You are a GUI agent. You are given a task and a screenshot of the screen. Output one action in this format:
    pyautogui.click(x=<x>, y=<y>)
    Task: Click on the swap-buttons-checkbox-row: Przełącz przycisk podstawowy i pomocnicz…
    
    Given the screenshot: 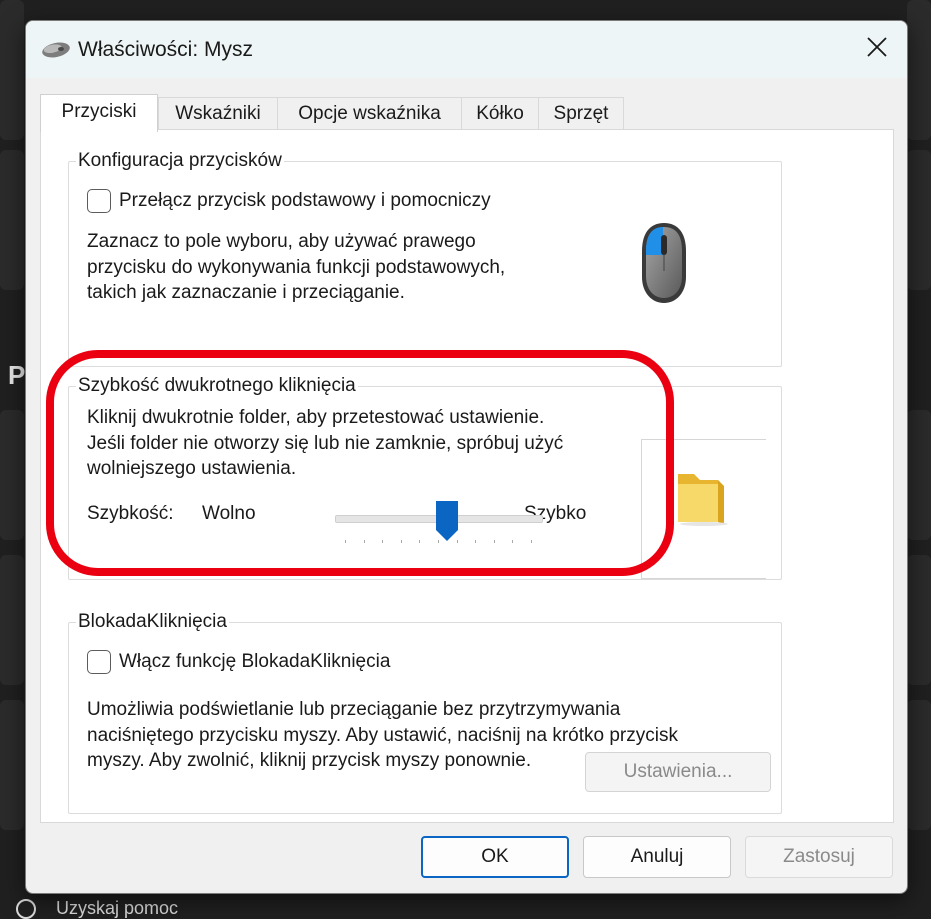 What is the action you would take?
    pyautogui.click(x=289, y=201)
    